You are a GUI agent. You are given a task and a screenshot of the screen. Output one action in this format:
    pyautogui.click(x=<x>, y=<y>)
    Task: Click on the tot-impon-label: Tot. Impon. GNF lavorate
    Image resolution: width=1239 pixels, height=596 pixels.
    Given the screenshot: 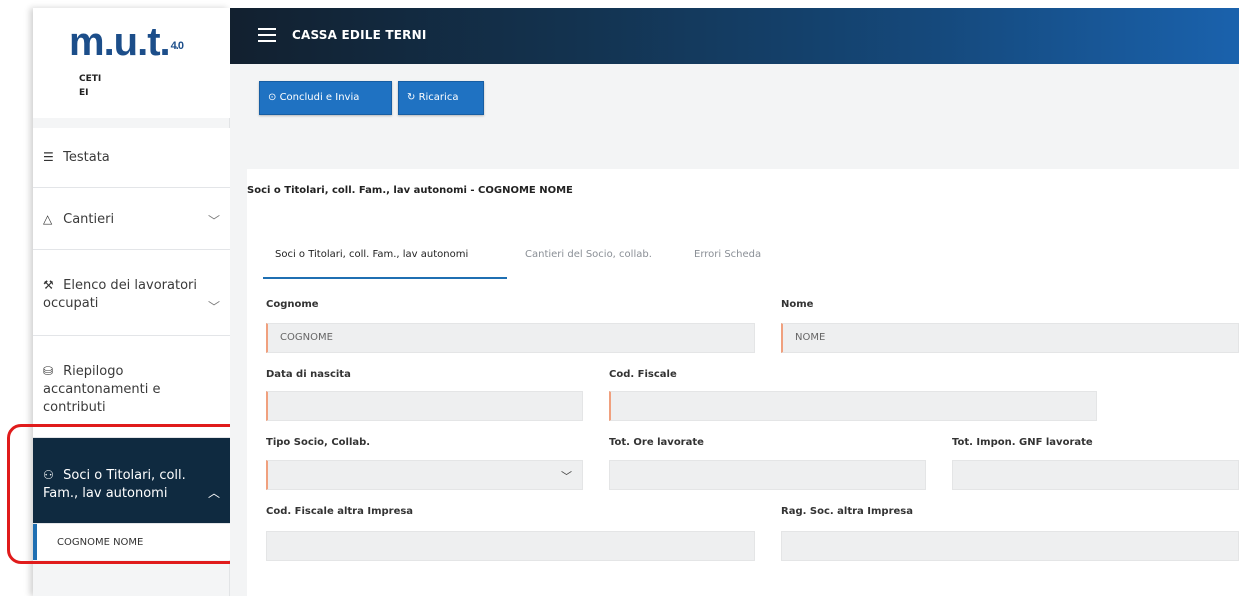 What is the action you would take?
    pyautogui.click(x=1022, y=442)
    